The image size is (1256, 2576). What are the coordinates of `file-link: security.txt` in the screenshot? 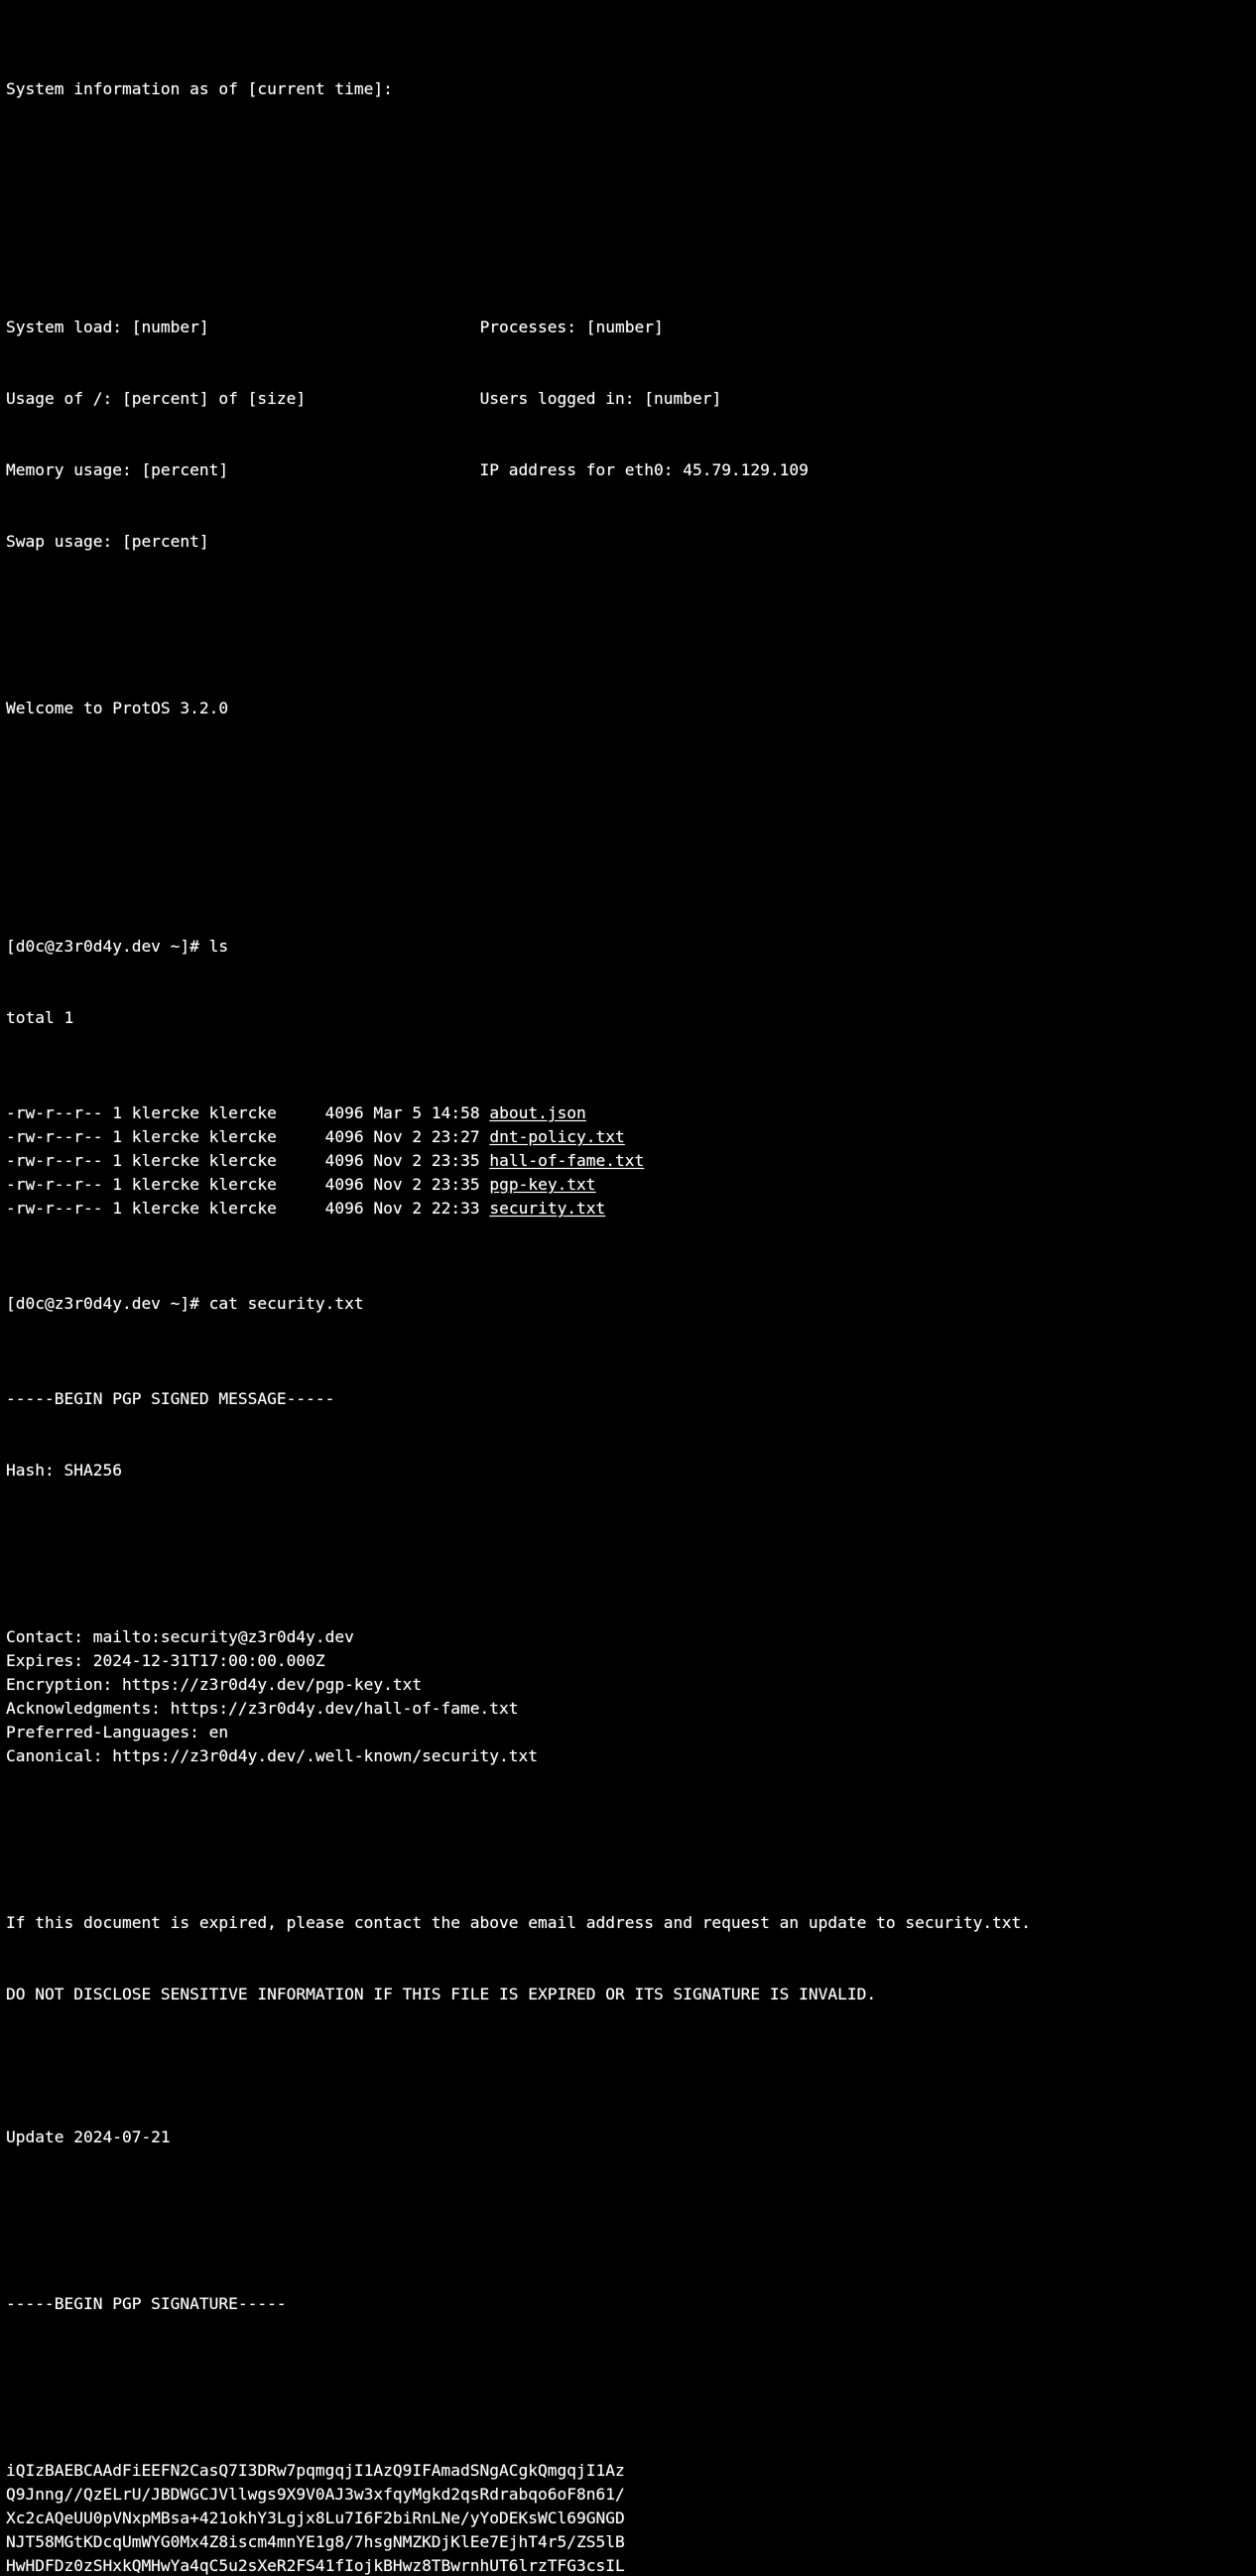 It's located at (547, 1208).